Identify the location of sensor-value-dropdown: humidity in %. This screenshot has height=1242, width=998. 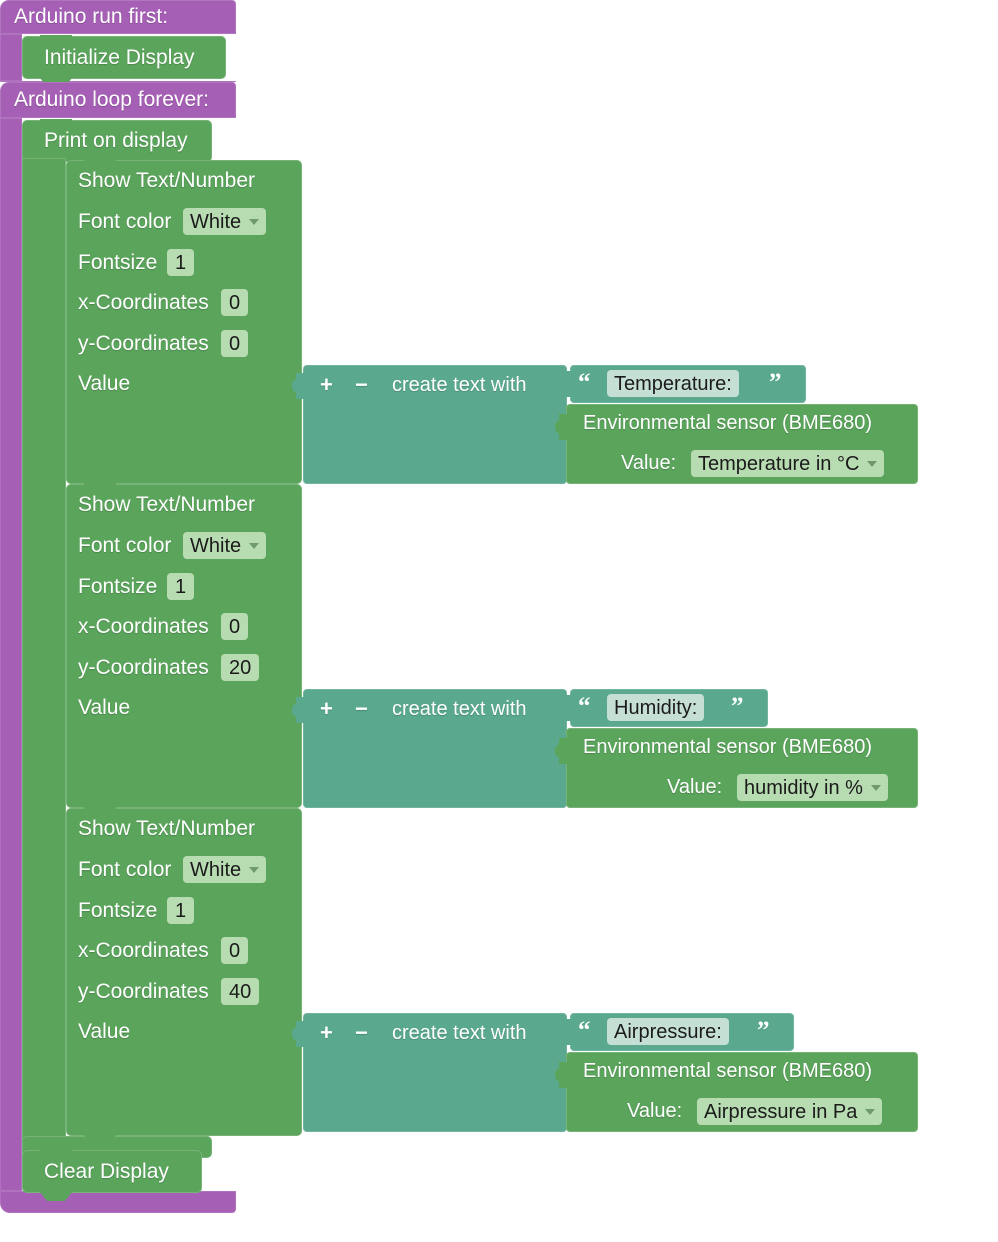
(812, 787).